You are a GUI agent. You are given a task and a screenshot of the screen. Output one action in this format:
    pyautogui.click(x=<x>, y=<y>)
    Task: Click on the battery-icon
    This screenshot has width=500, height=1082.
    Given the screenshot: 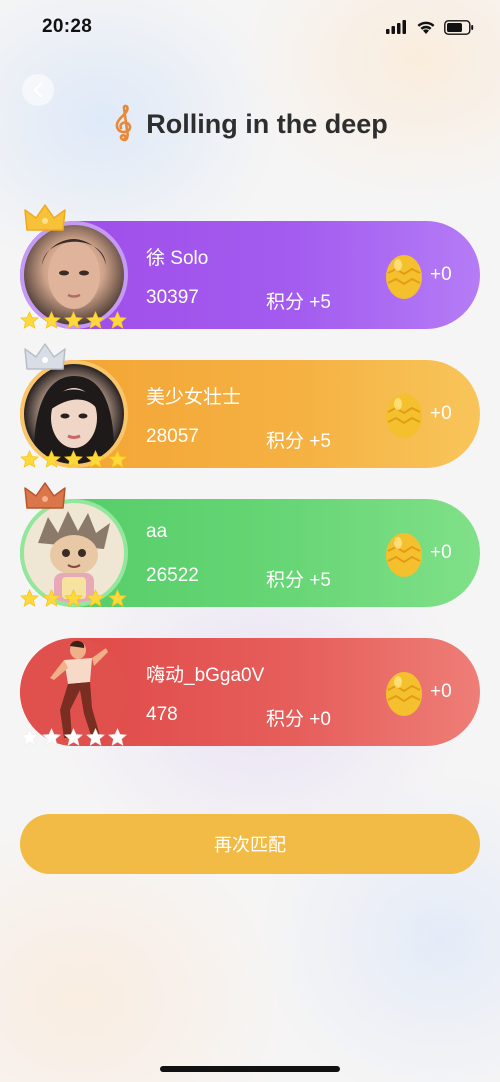 What is the action you would take?
    pyautogui.click(x=459, y=27)
    